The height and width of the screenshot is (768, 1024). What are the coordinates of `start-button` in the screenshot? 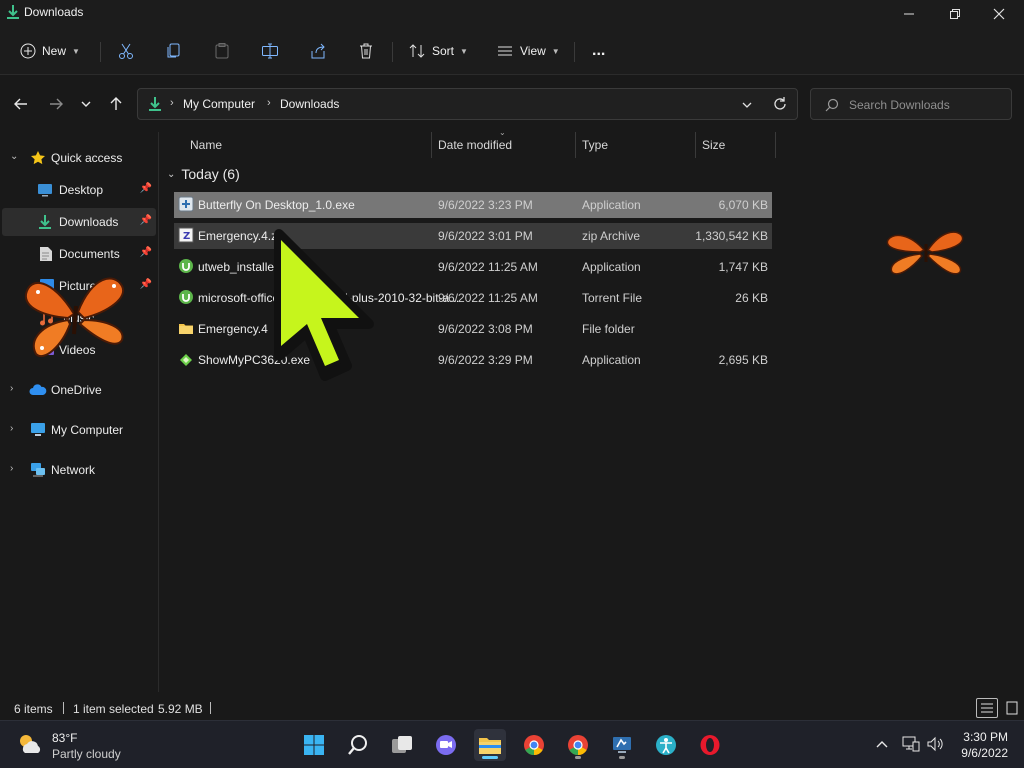 It's located at (314, 745).